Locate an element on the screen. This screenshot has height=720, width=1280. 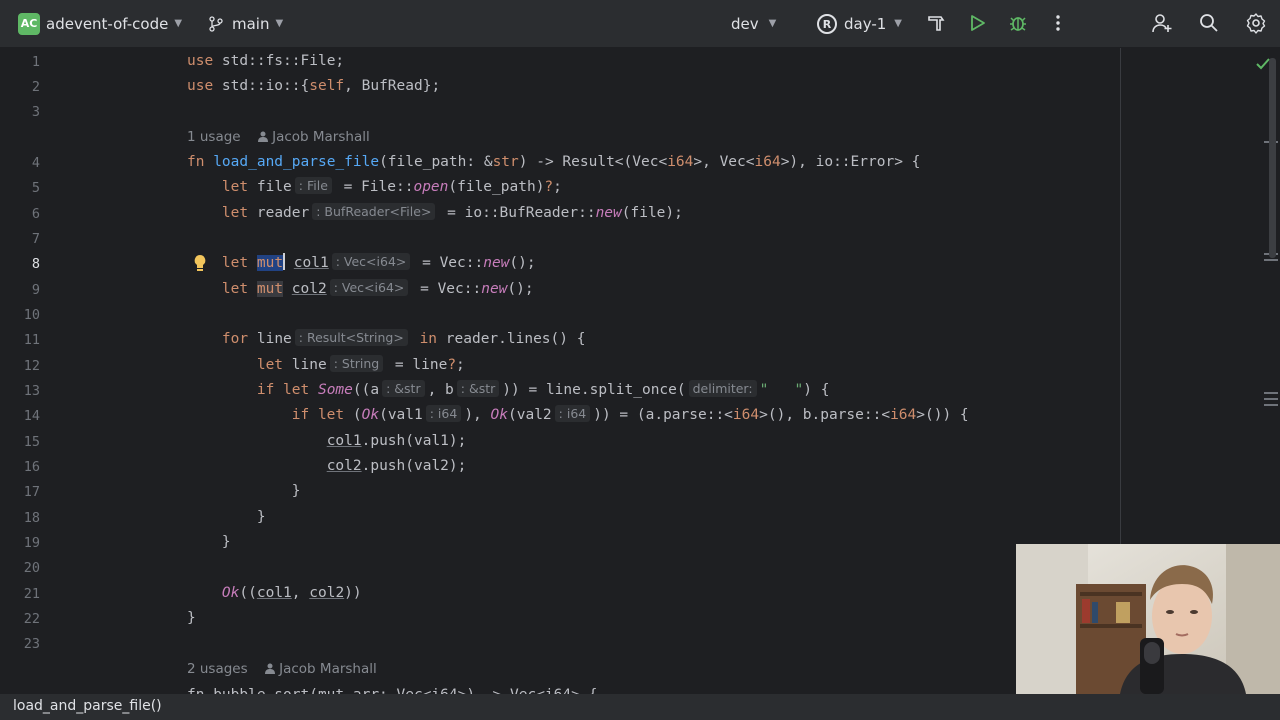
more-button is located at coordinates (1058, 23).